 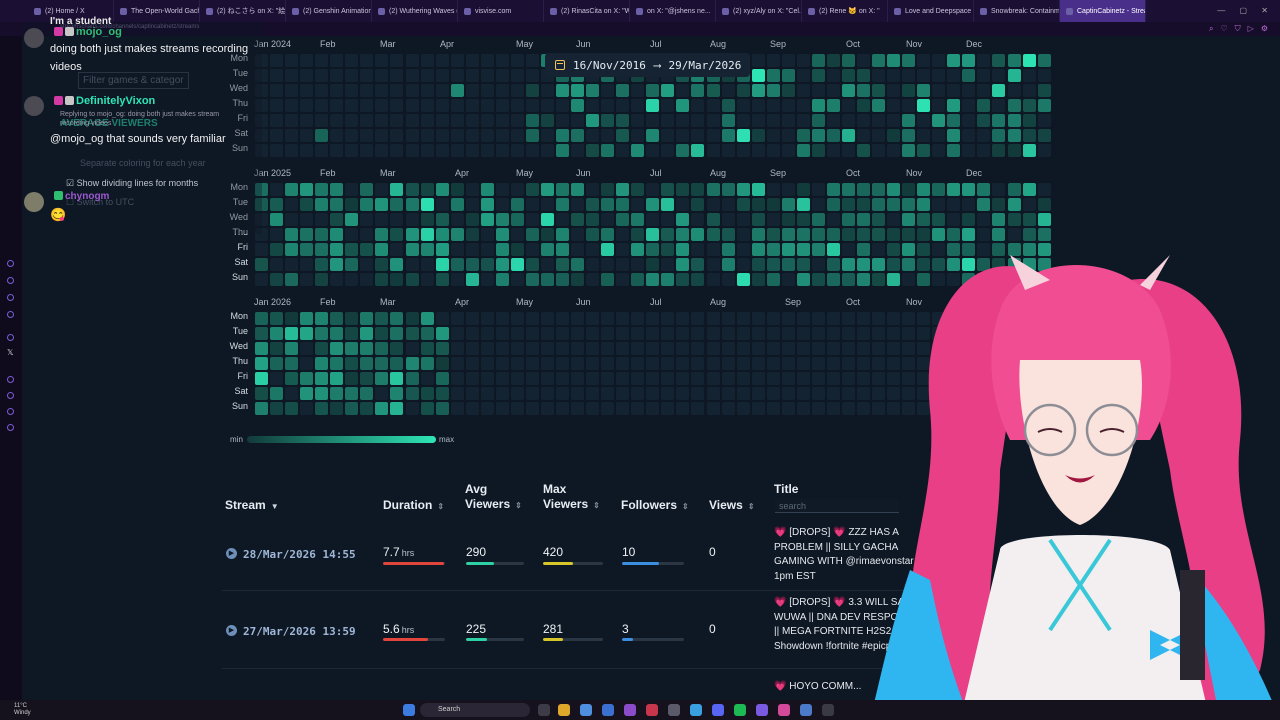 I want to click on settings-icon: ⚙, so click(x=1264, y=29).